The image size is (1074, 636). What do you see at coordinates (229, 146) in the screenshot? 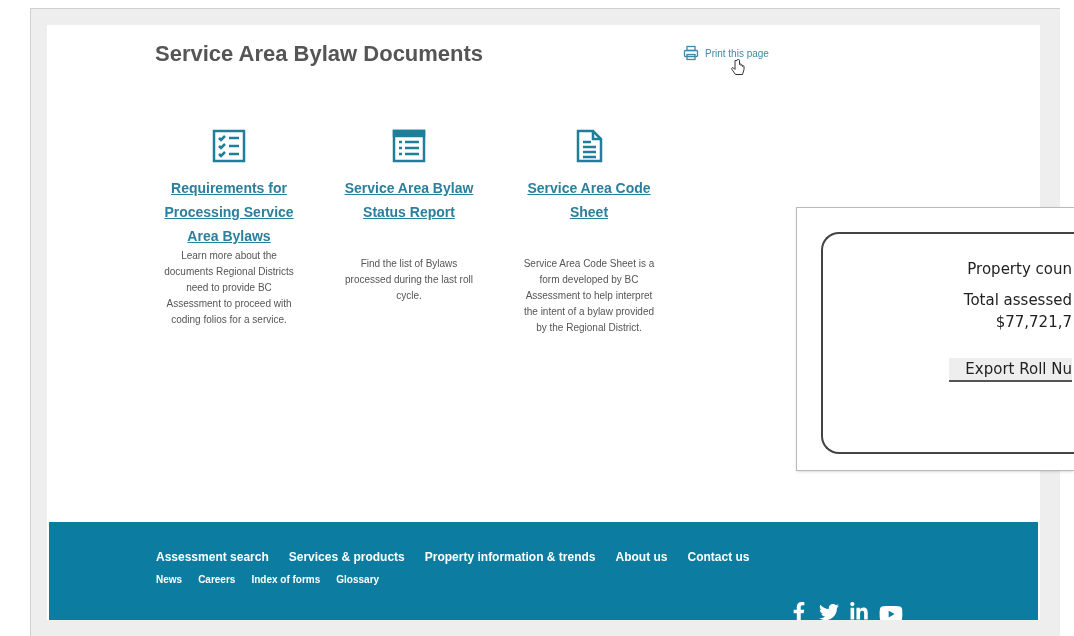
I see `checklist-icon` at bounding box center [229, 146].